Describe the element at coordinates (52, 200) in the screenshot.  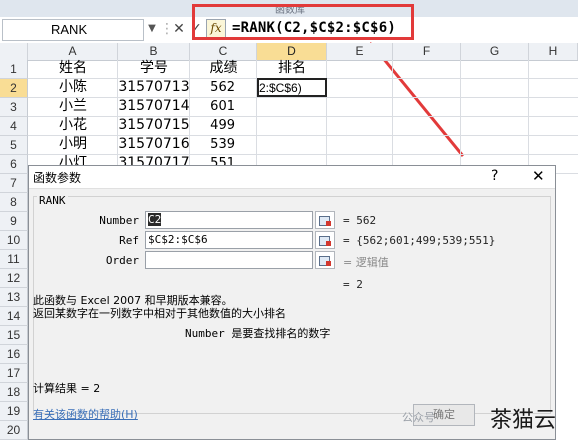
I see `function-name: RANK` at that location.